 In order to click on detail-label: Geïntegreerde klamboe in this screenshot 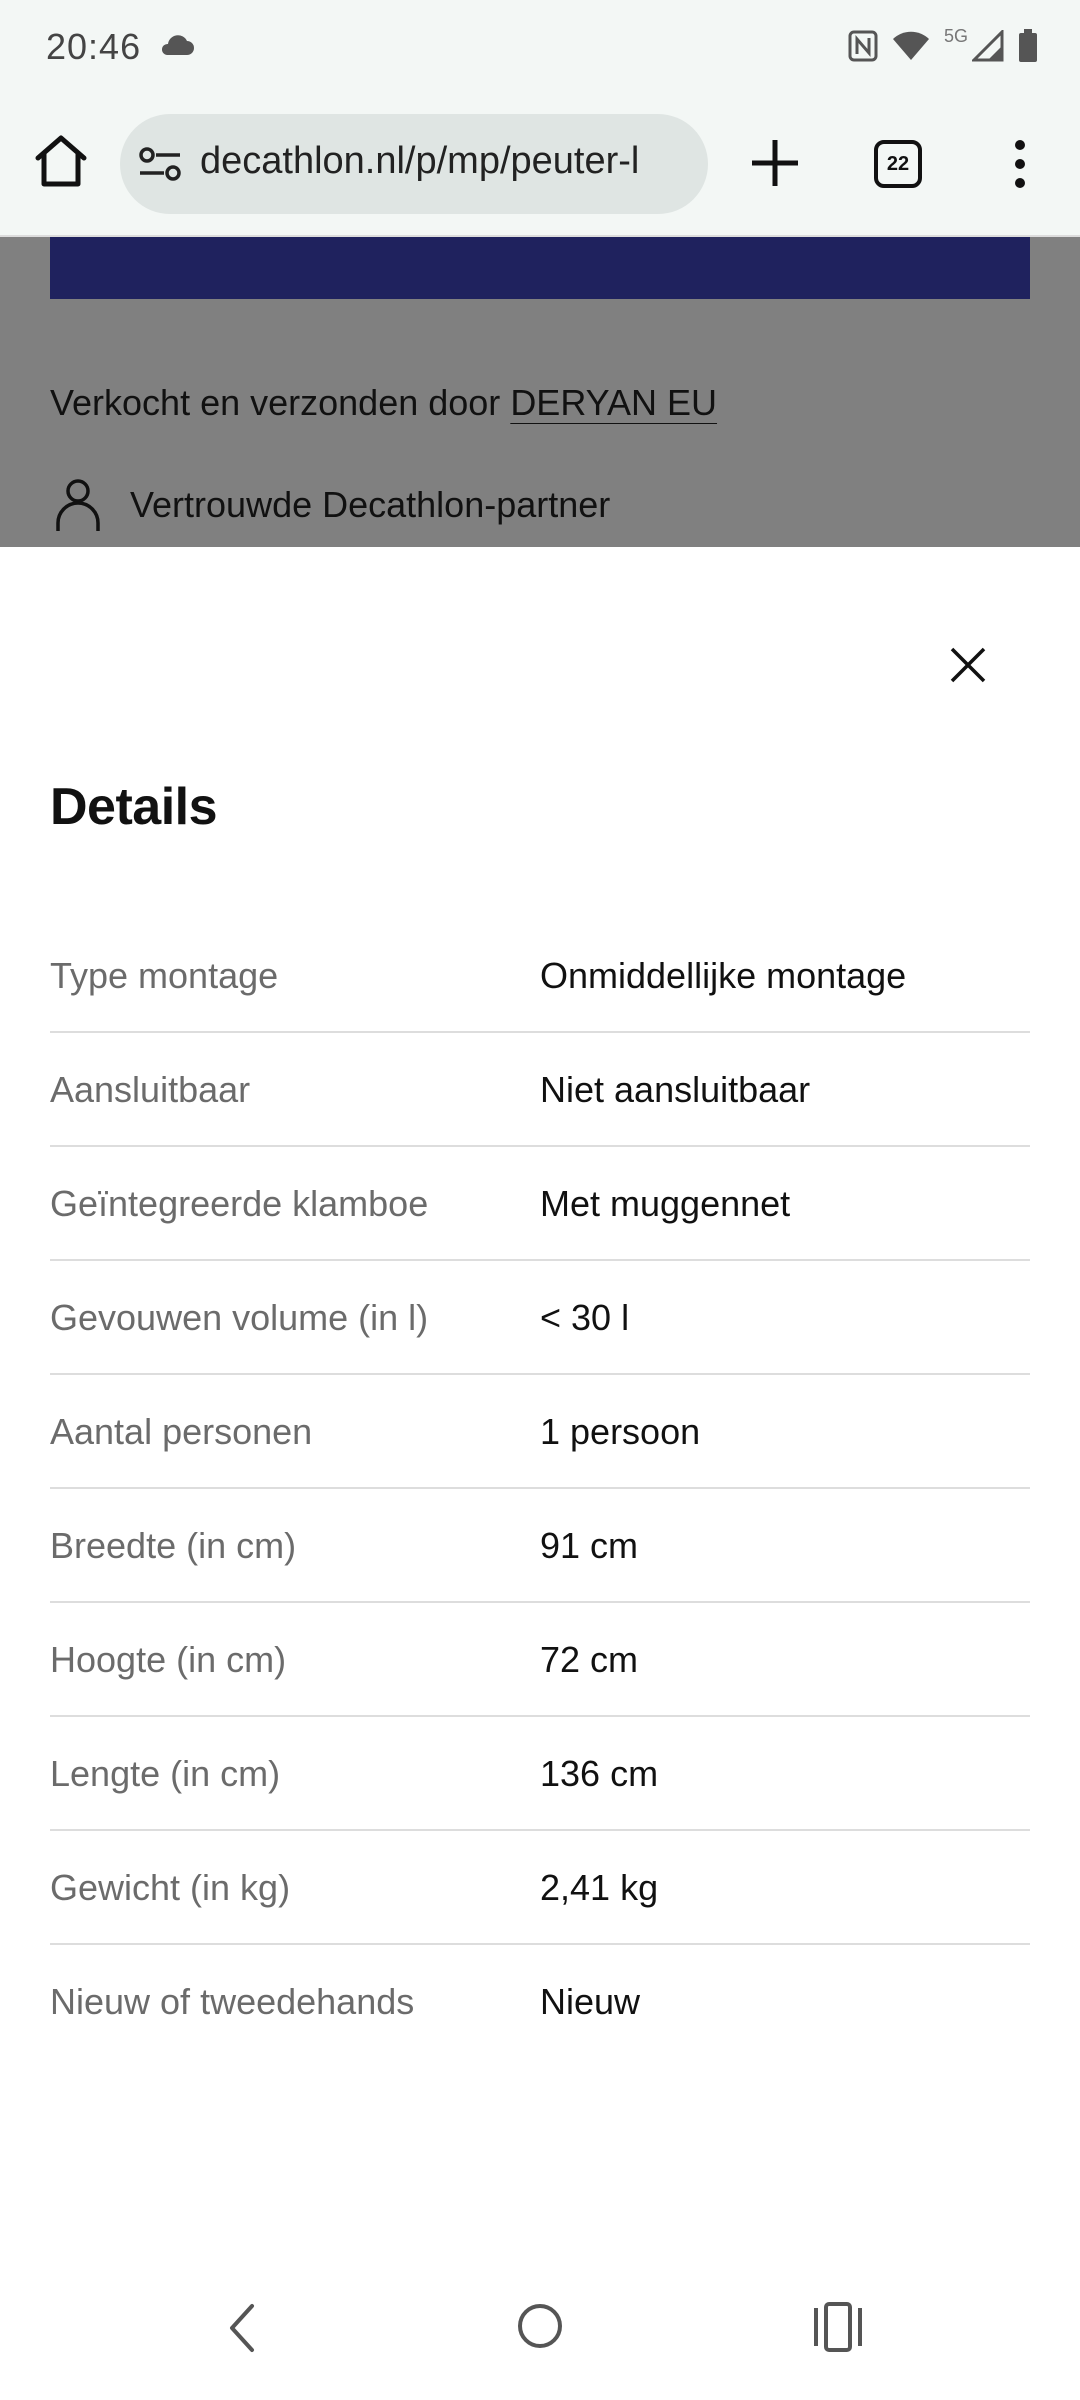, I will do `click(239, 1203)`.